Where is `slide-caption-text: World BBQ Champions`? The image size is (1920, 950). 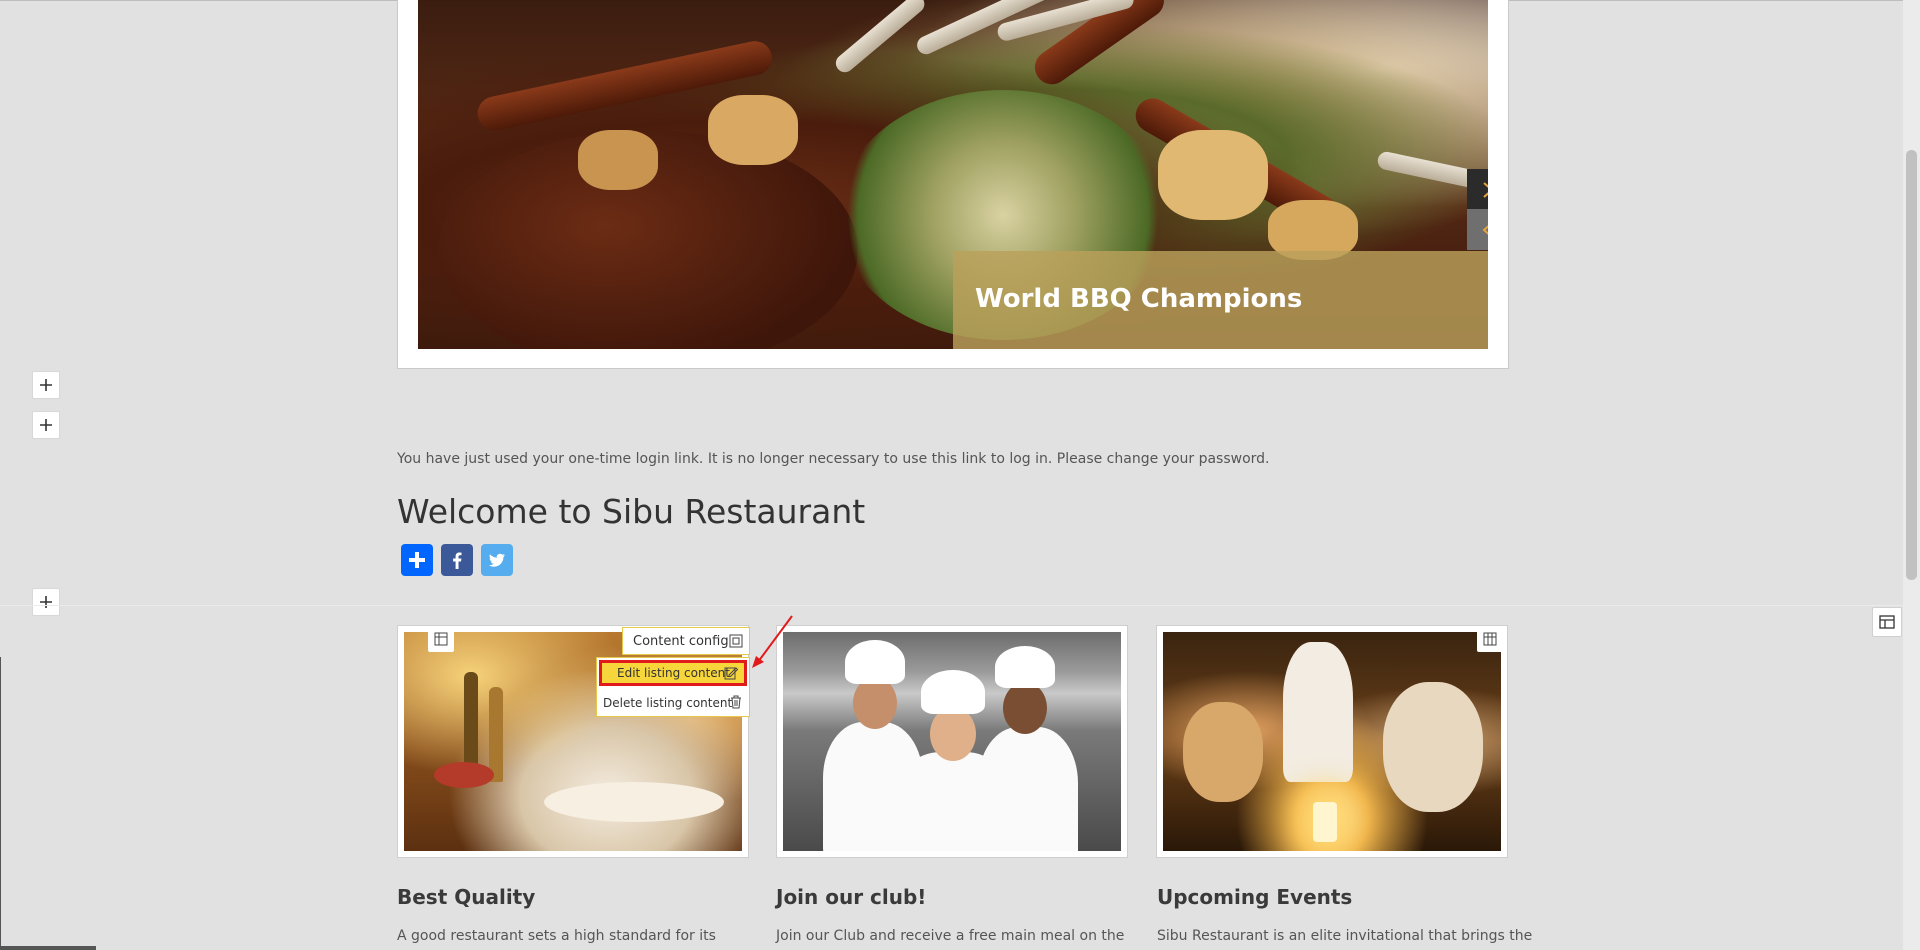
slide-caption-text: World BBQ Champions is located at coordinates (1139, 299).